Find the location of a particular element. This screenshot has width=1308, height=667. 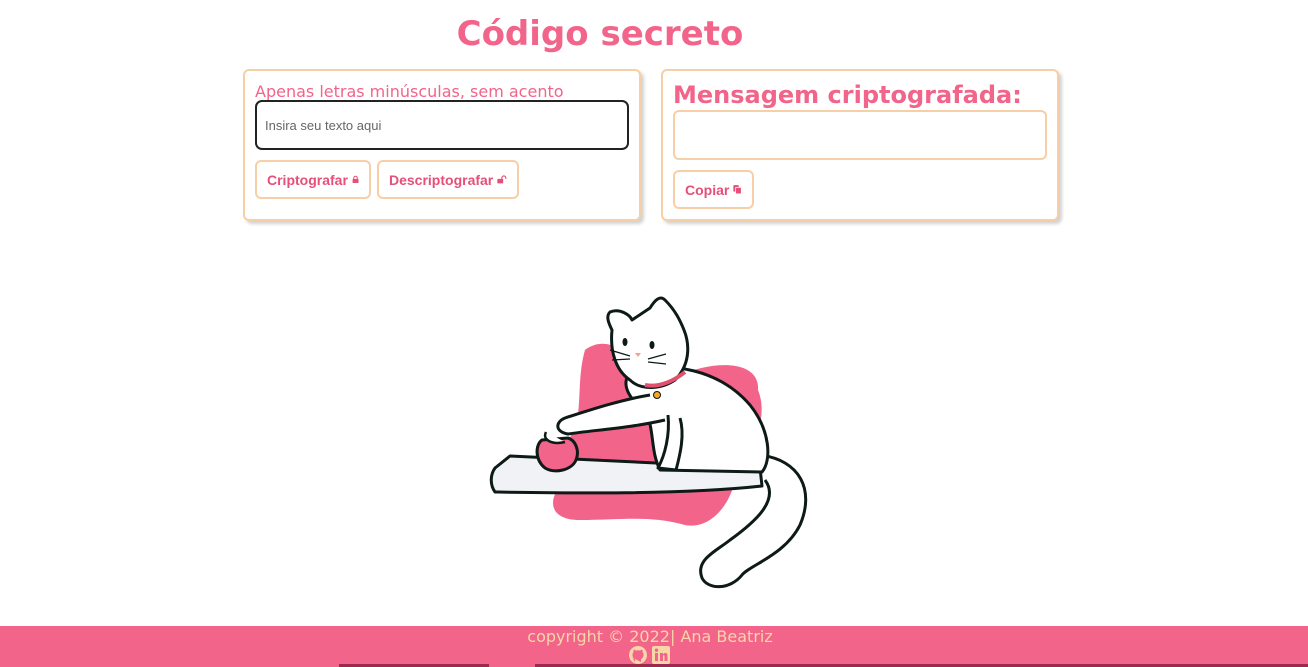

copy-button: Copiar is located at coordinates (713, 189).